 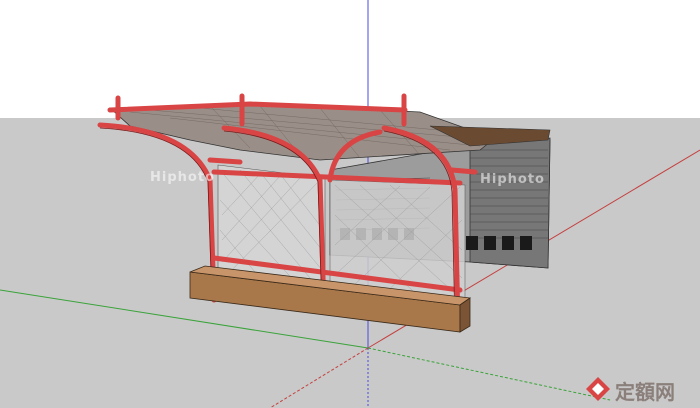 What do you see at coordinates (512, 179) in the screenshot?
I see `watermark-right: Hiphoto` at bounding box center [512, 179].